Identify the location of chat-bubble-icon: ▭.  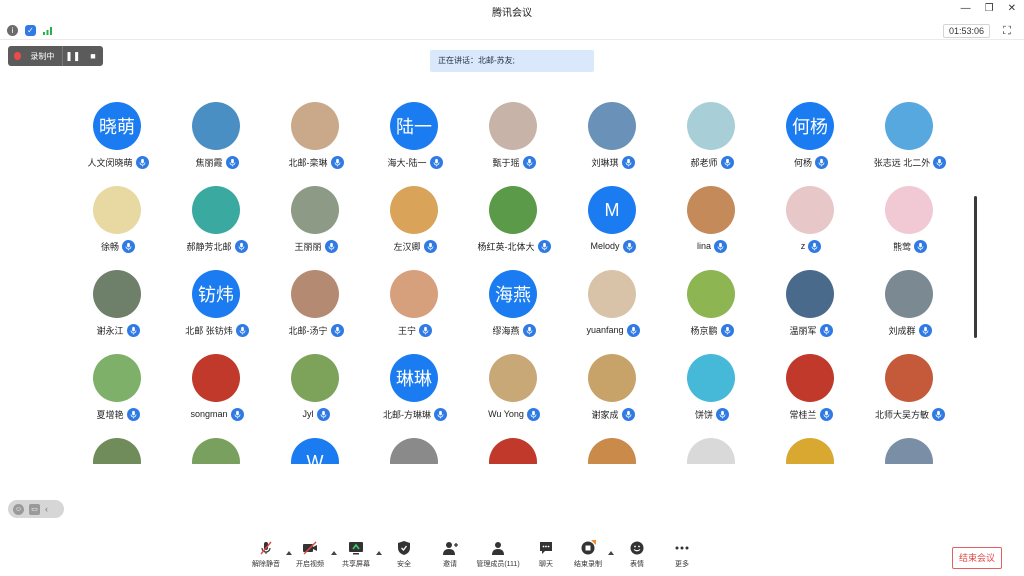
(34, 509).